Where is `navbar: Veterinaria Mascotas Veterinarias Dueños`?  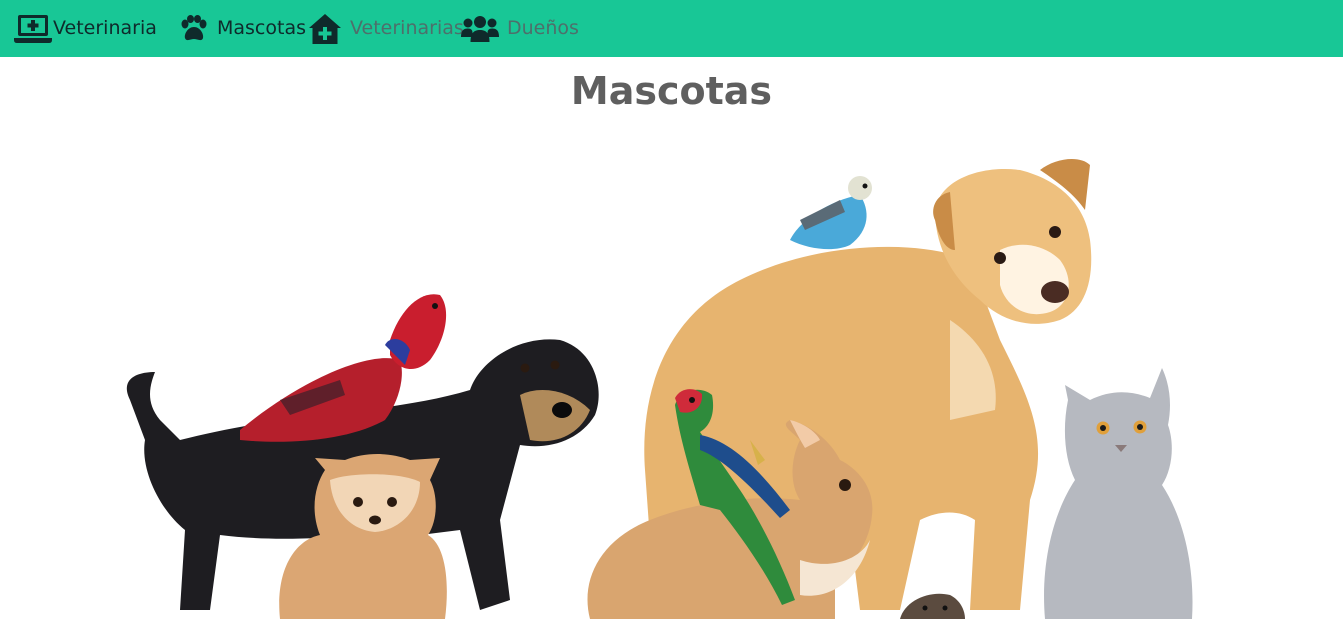
navbar: Veterinaria Mascotas Veterinarias Dueños is located at coordinates (671, 28).